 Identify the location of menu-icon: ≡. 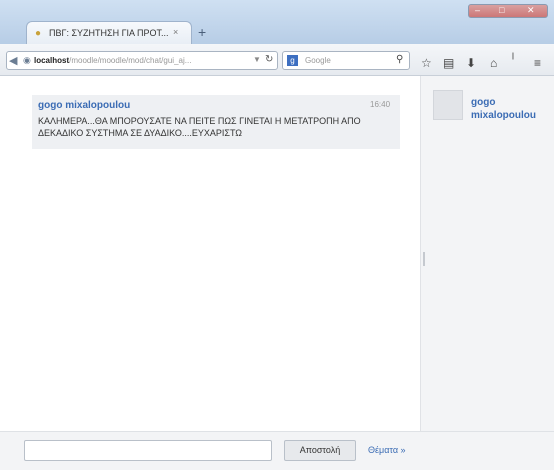
(537, 63).